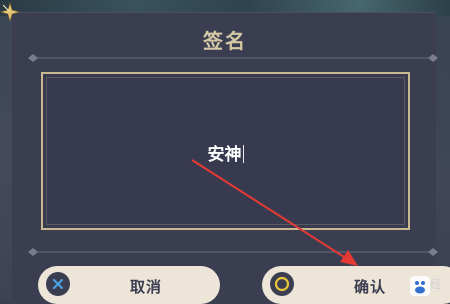 The image size is (450, 304). Describe the element at coordinates (233, 58) in the screenshot. I see `divider-top` at that location.